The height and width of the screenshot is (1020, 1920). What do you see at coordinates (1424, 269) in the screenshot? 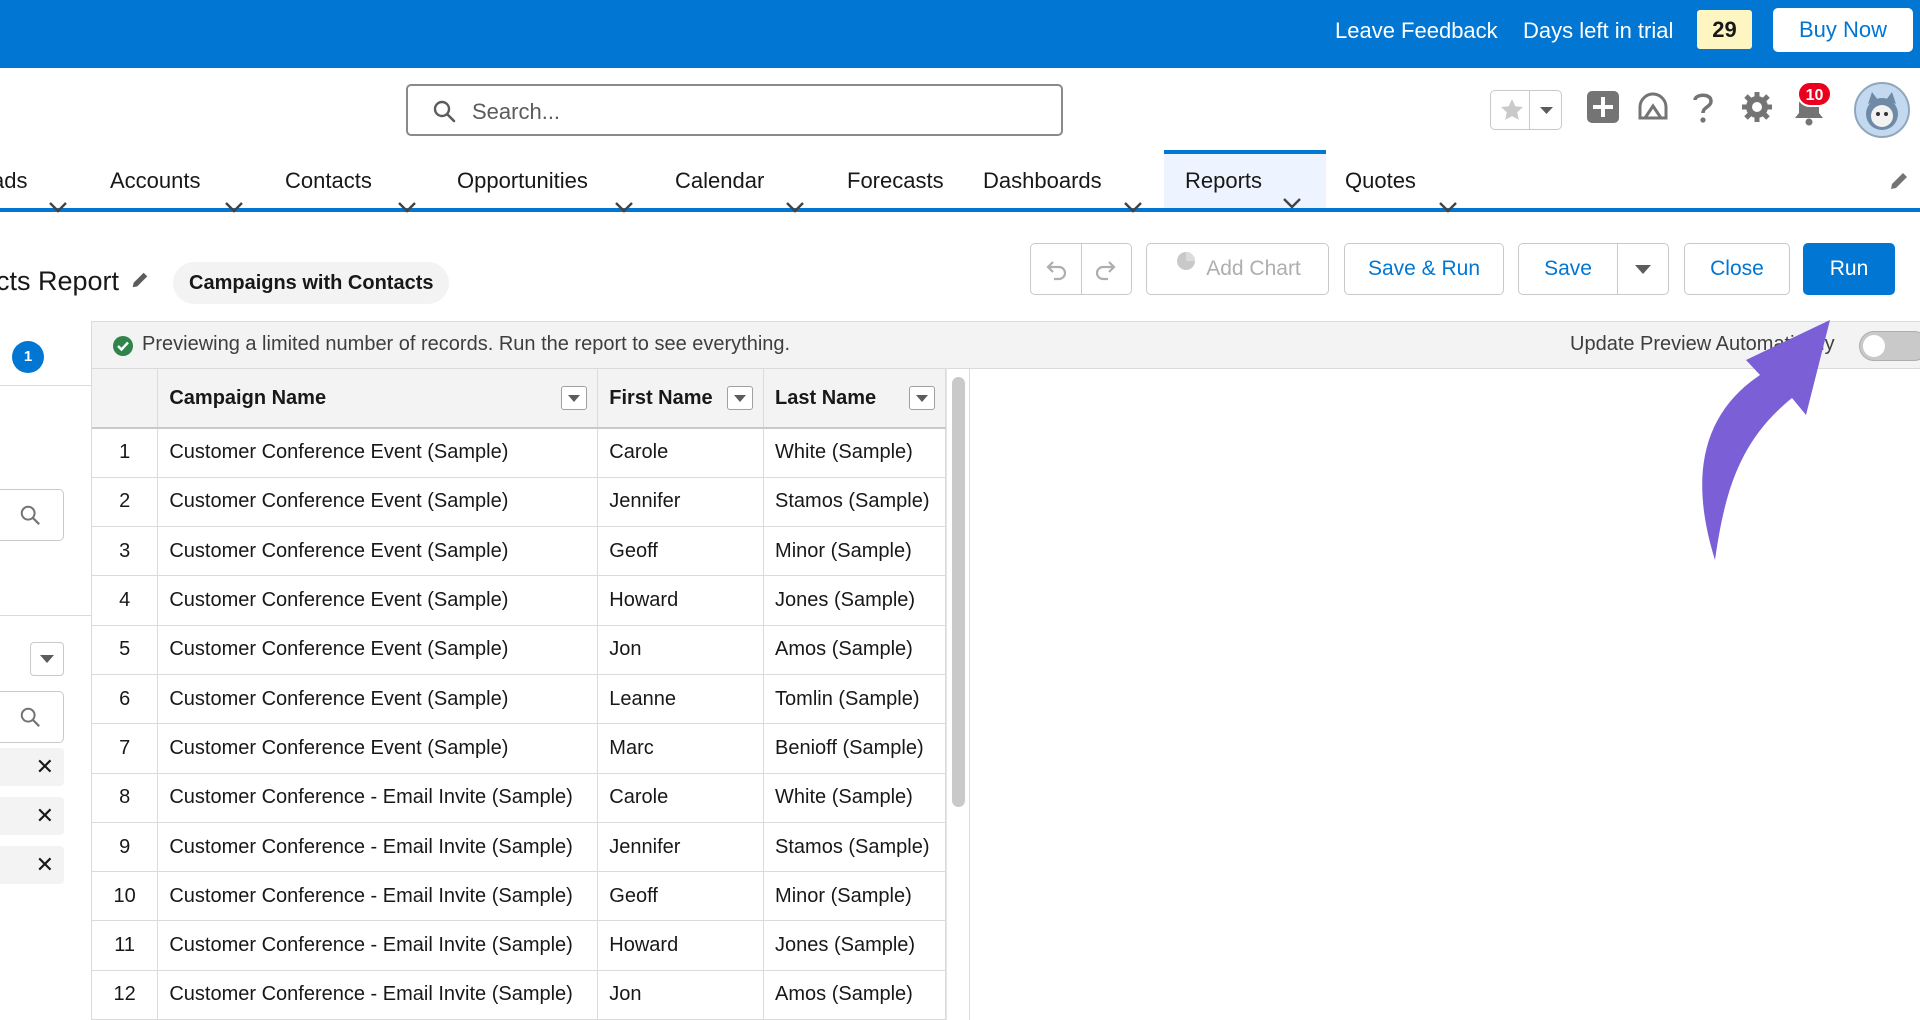
I see `save-and-run-button: Save & Run` at bounding box center [1424, 269].